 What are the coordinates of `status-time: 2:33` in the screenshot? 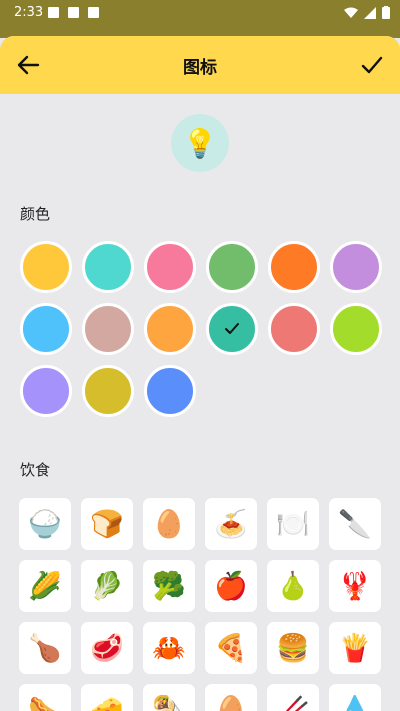 It's located at (29, 12).